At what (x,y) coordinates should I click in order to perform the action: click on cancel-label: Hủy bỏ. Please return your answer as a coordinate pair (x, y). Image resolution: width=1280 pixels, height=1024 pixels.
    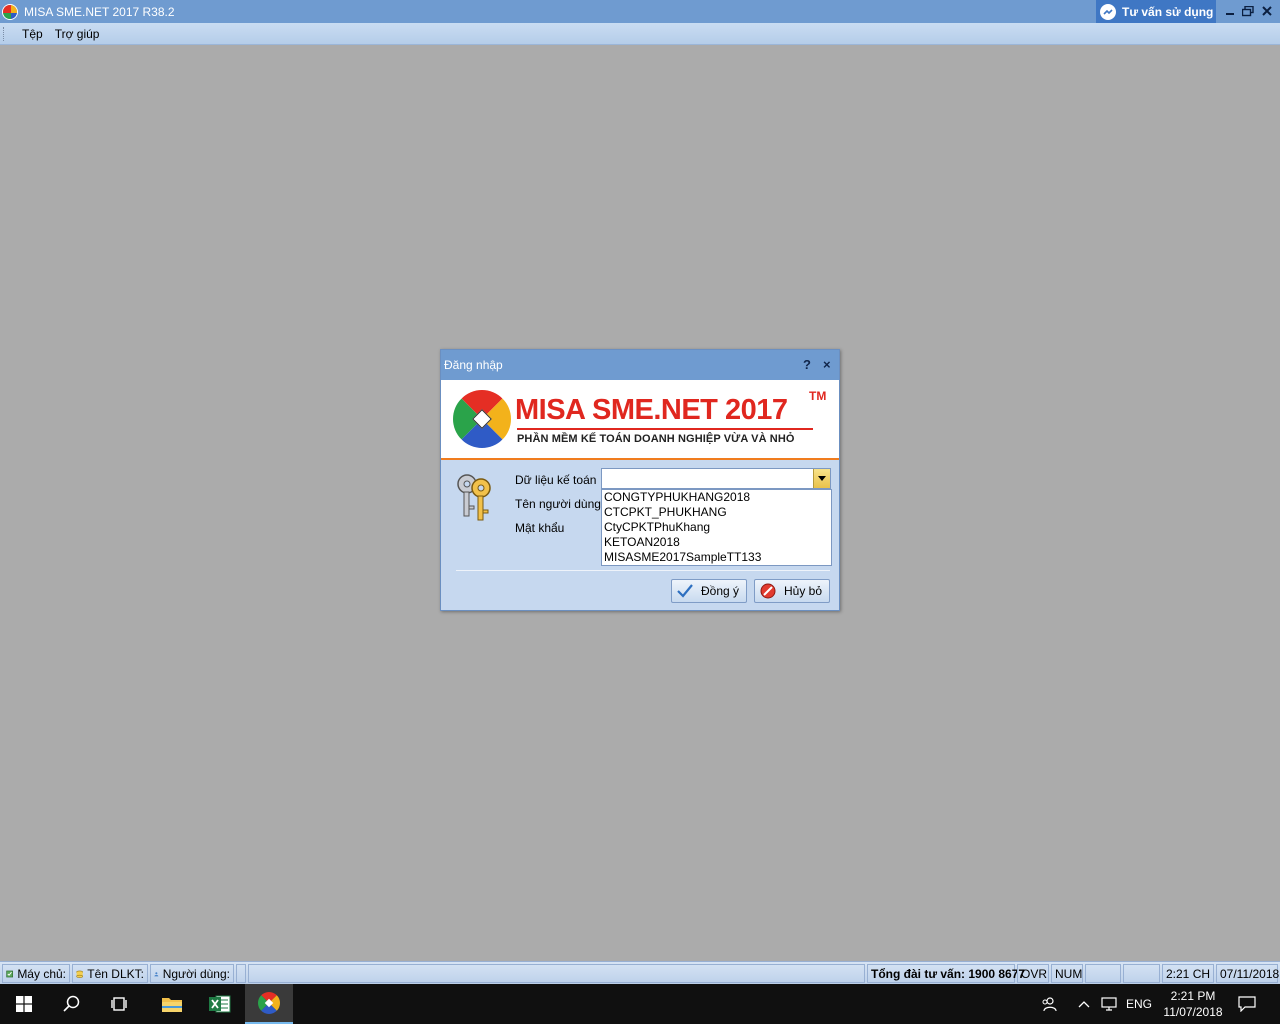
    Looking at the image, I should click on (803, 591).